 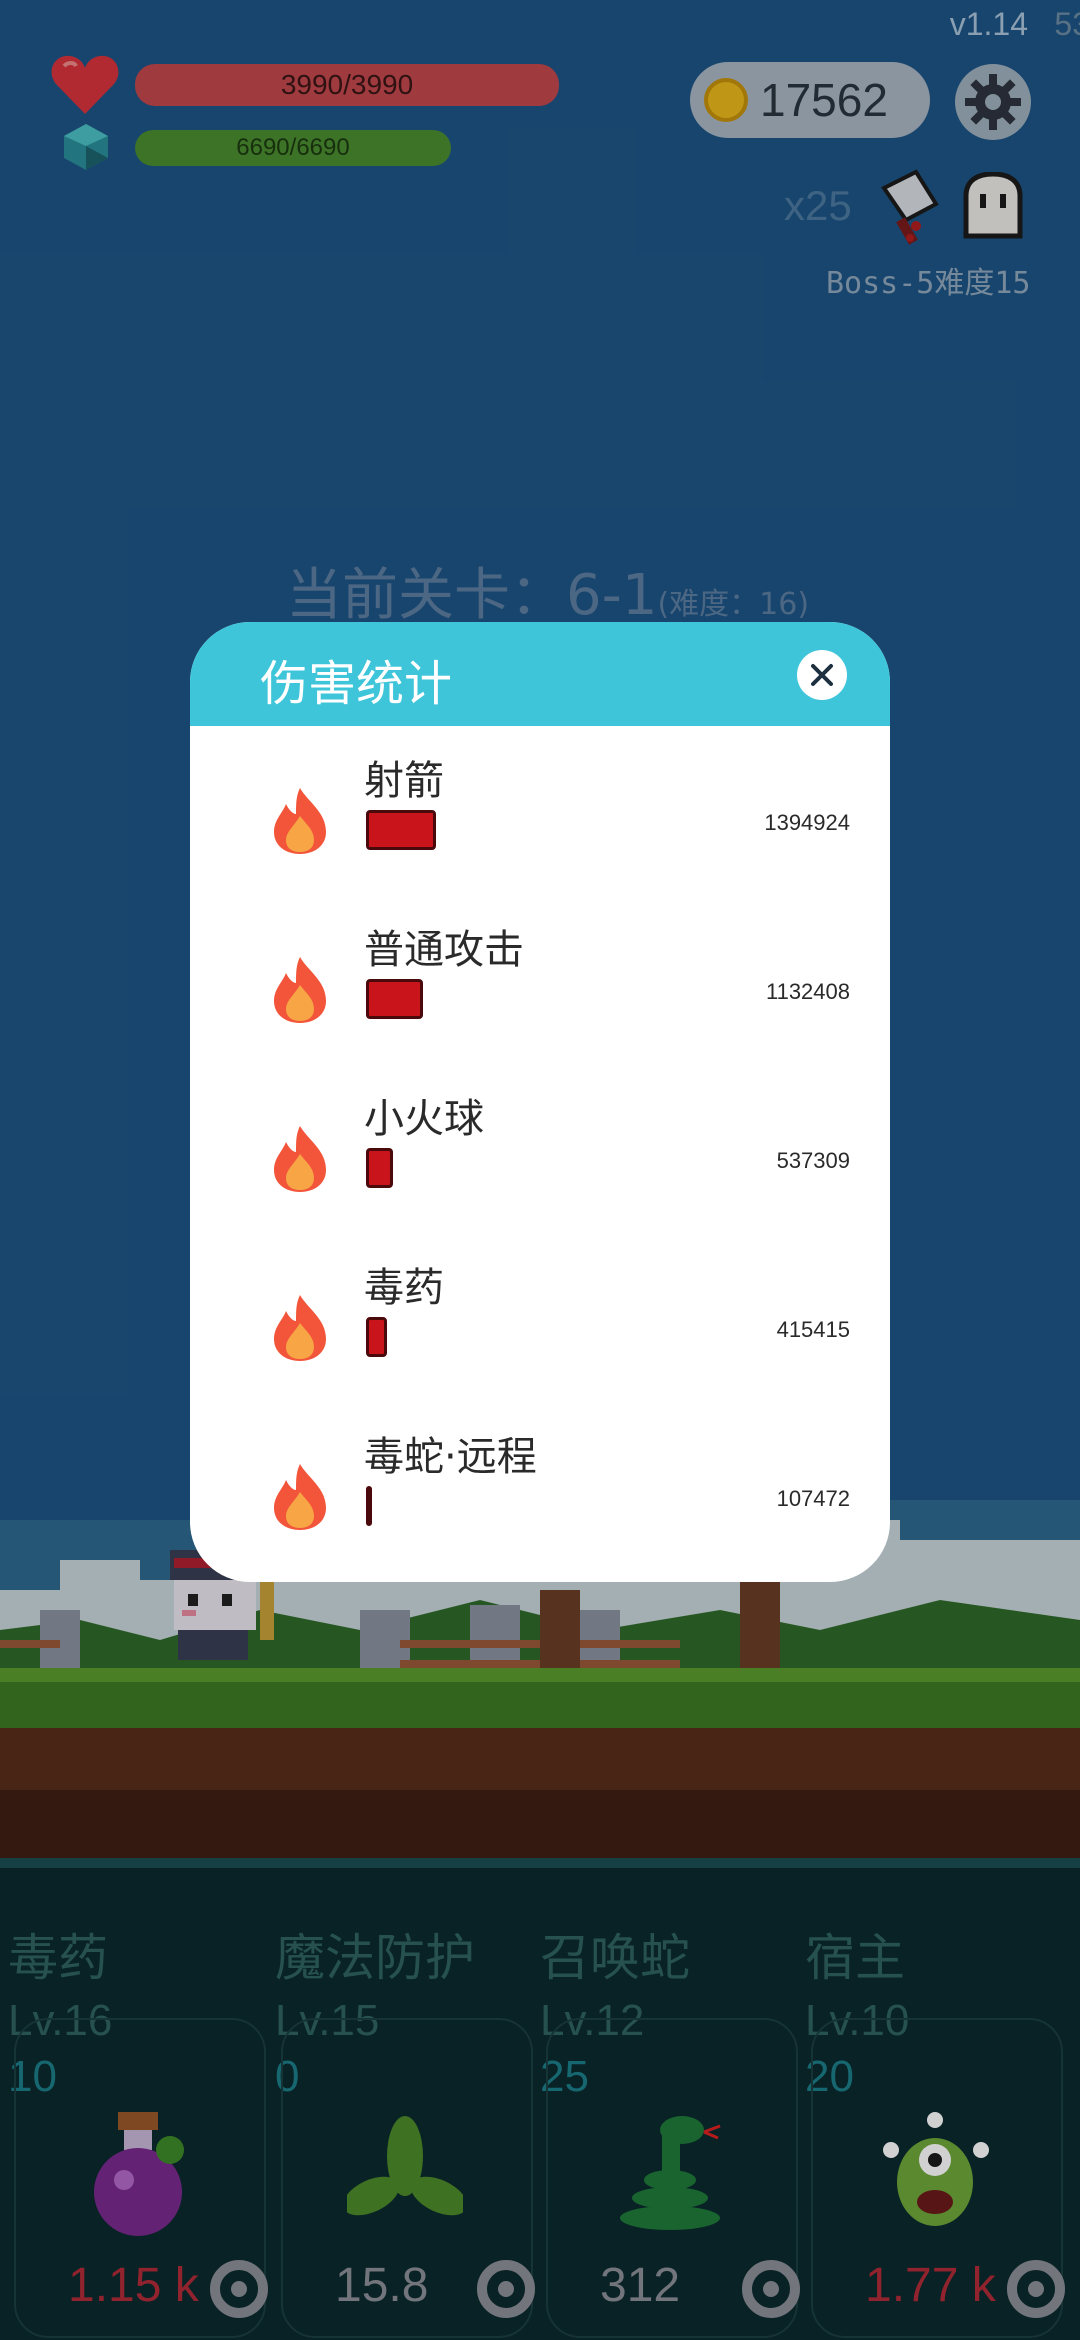 What do you see at coordinates (404, 781) in the screenshot?
I see `damage-source-name: 射箭` at bounding box center [404, 781].